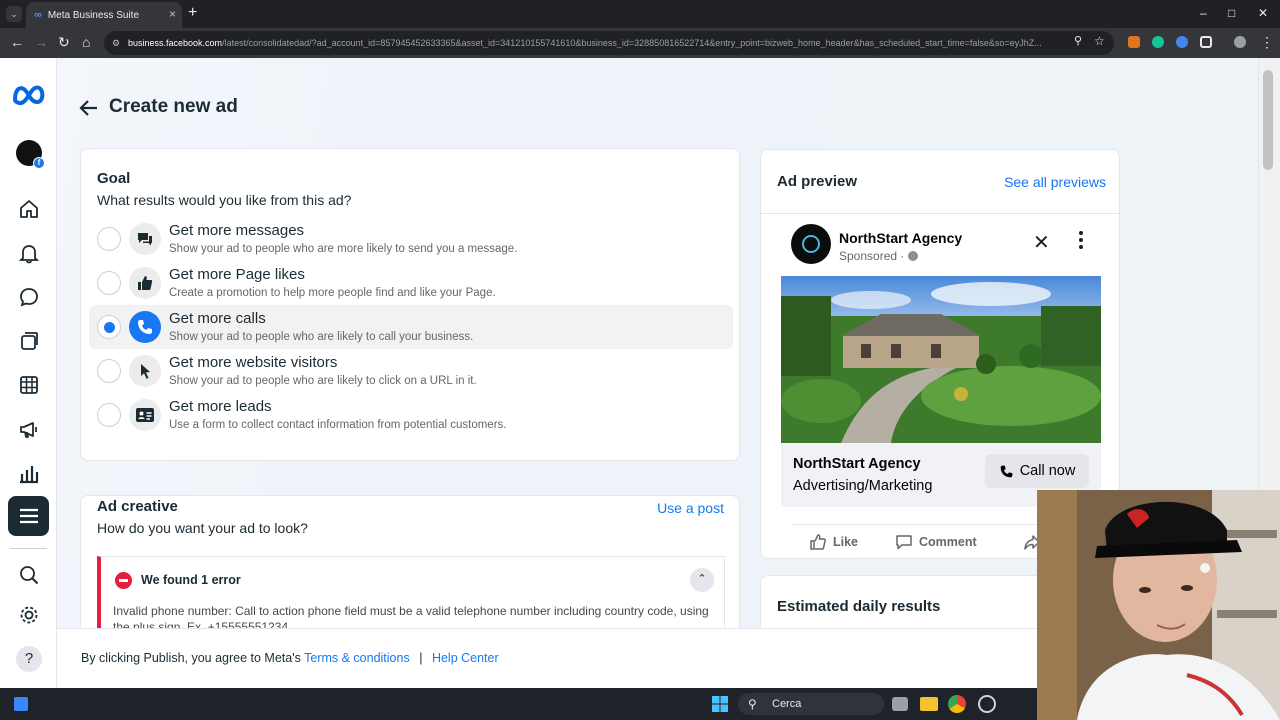 This screenshot has width=1280, height=720. What do you see at coordinates (1099, 41) in the screenshot?
I see `bookmark-star-icon: ☆` at bounding box center [1099, 41].